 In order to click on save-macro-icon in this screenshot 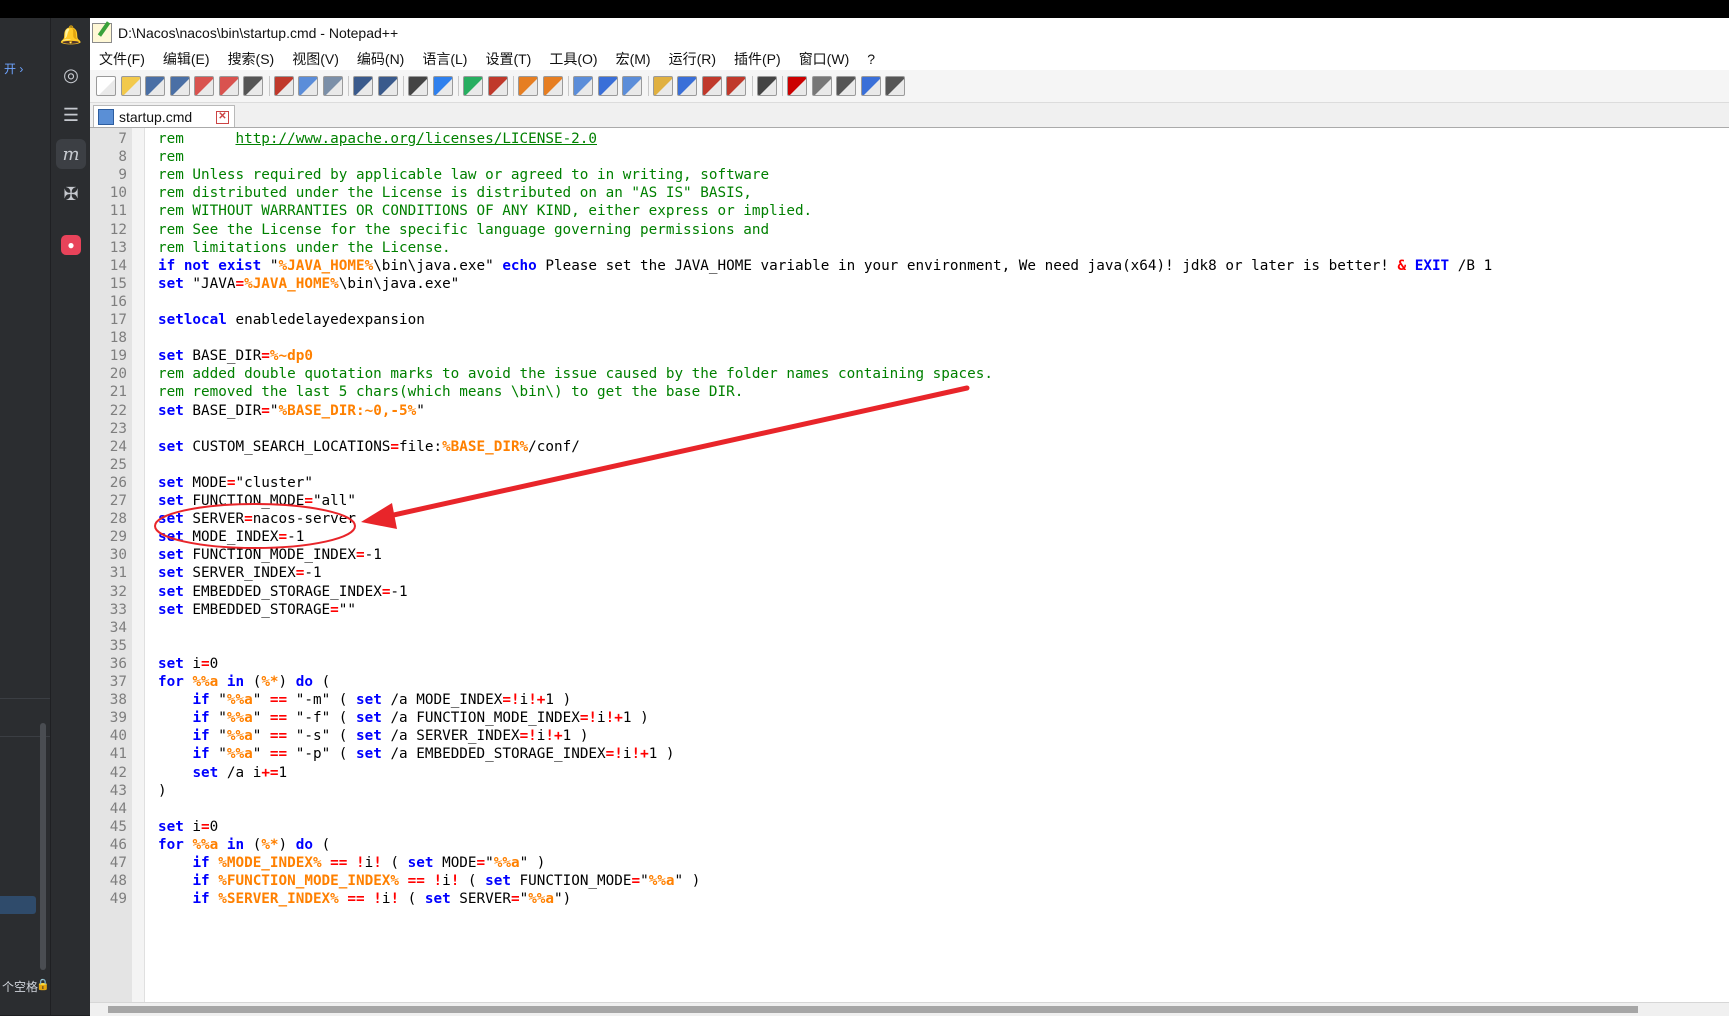, I will do `click(895, 86)`.